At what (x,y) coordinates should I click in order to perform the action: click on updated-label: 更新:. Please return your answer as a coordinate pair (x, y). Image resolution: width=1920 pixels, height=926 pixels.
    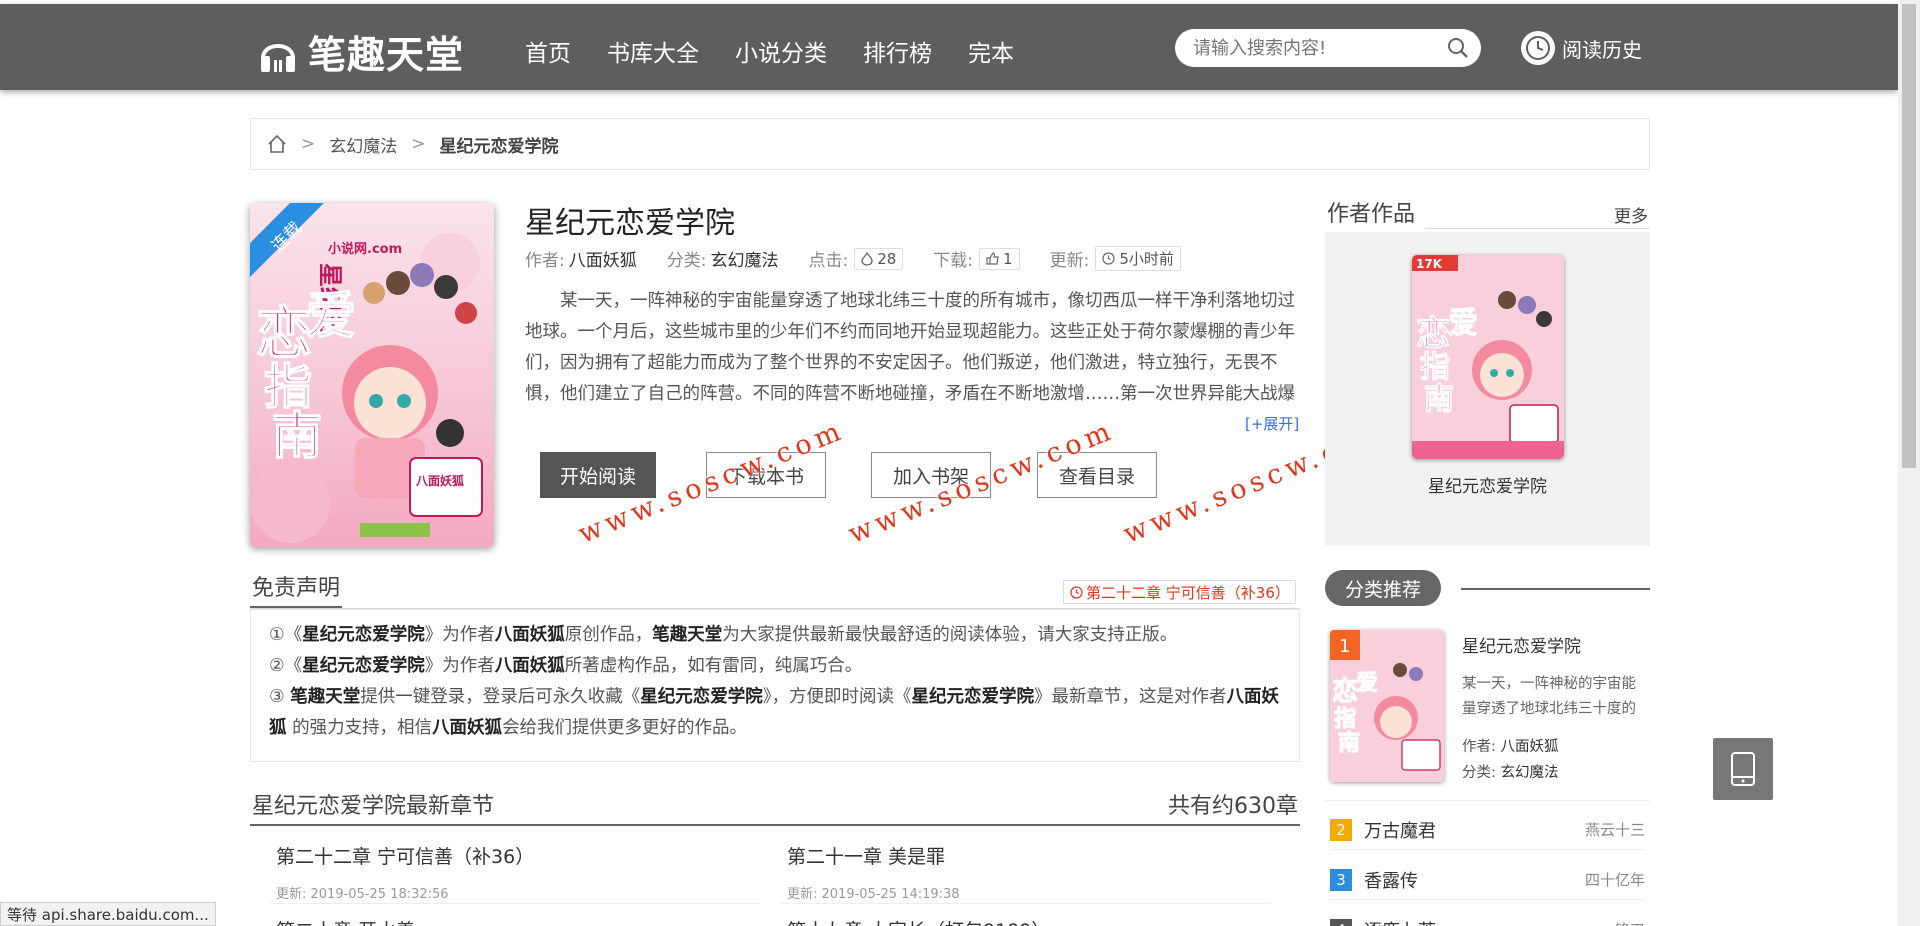
    Looking at the image, I should click on (1069, 261).